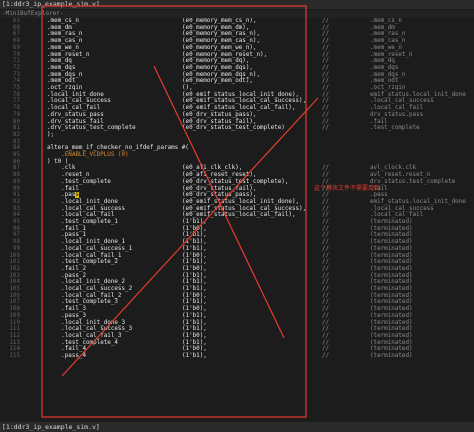 The height and width of the screenshot is (432, 474). What do you see at coordinates (237, 309) in the screenshot?
I see `code-line: 108 .fail_3 (1'b0), // (terminated)` at bounding box center [237, 309].